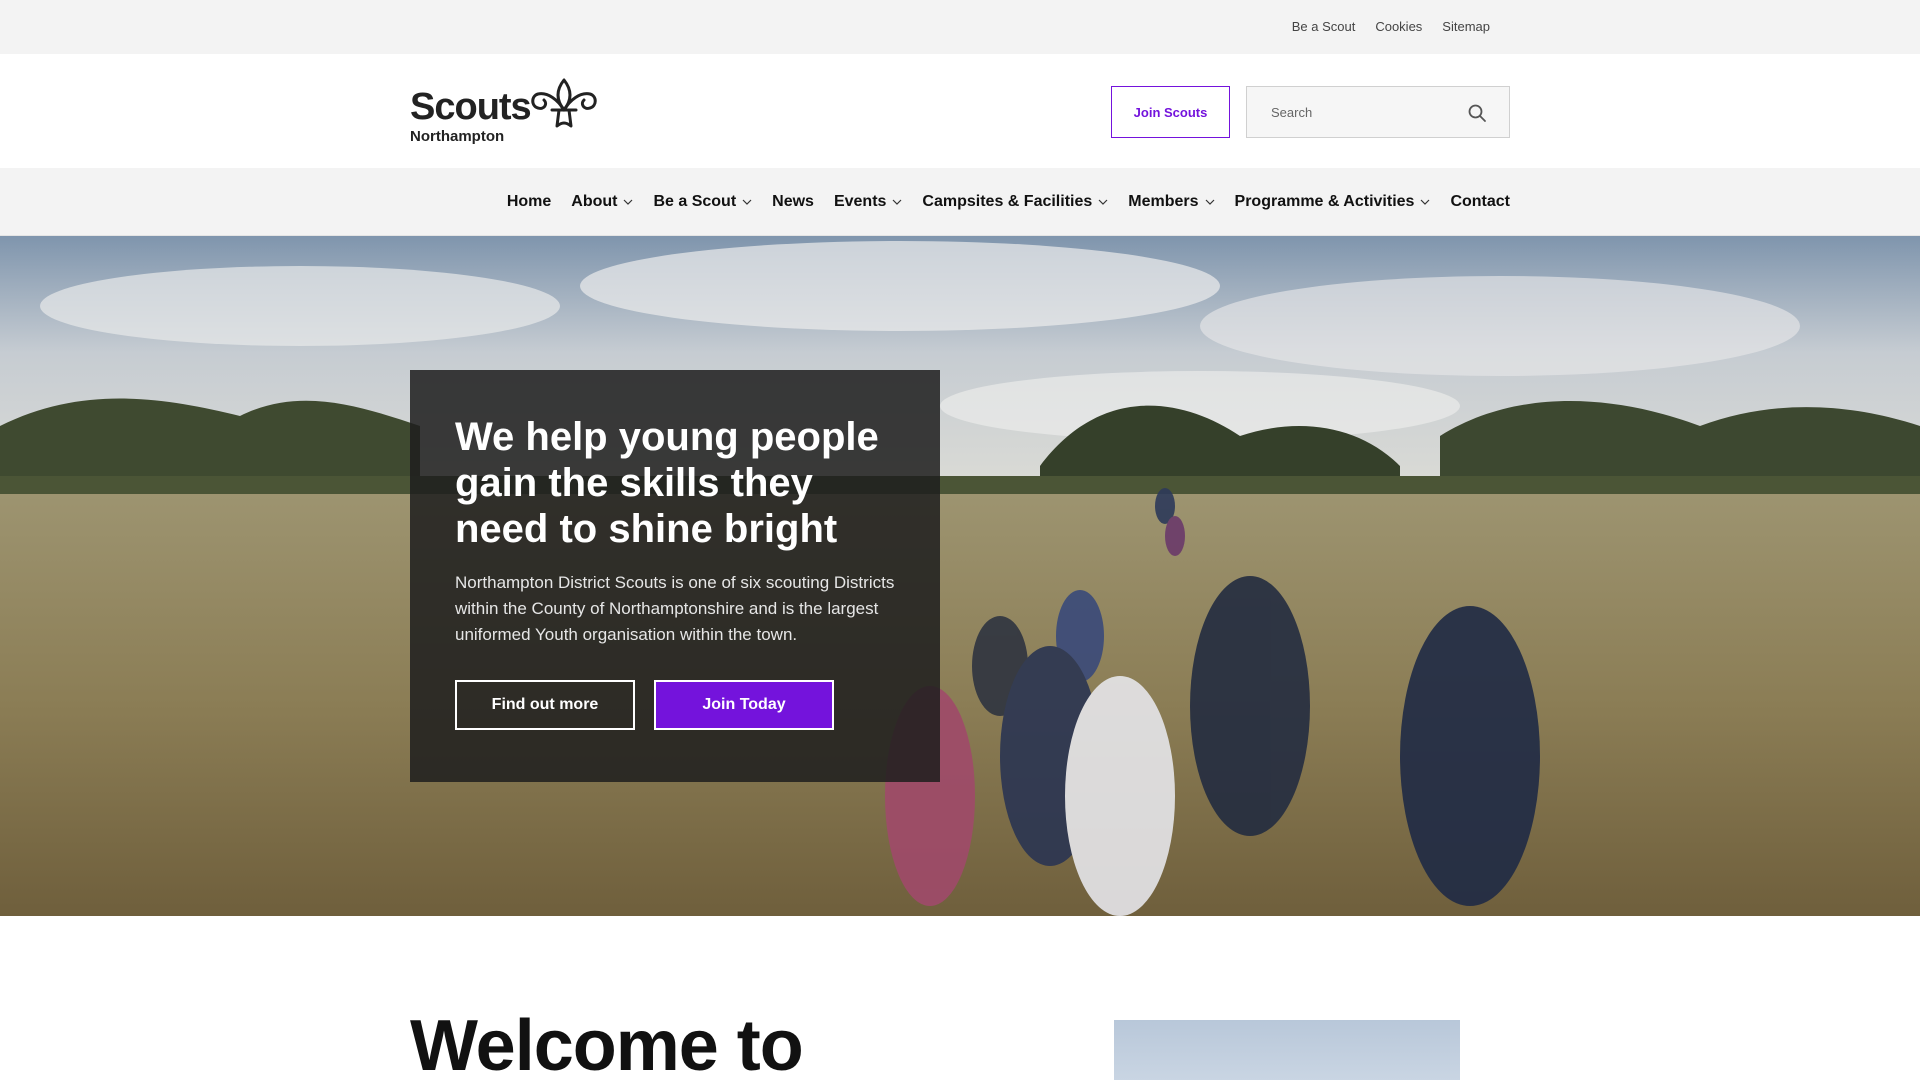 This screenshot has width=1920, height=1080. Describe the element at coordinates (960, 111) in the screenshot. I see `site-header: Scouts Northampton Join Scouts` at that location.